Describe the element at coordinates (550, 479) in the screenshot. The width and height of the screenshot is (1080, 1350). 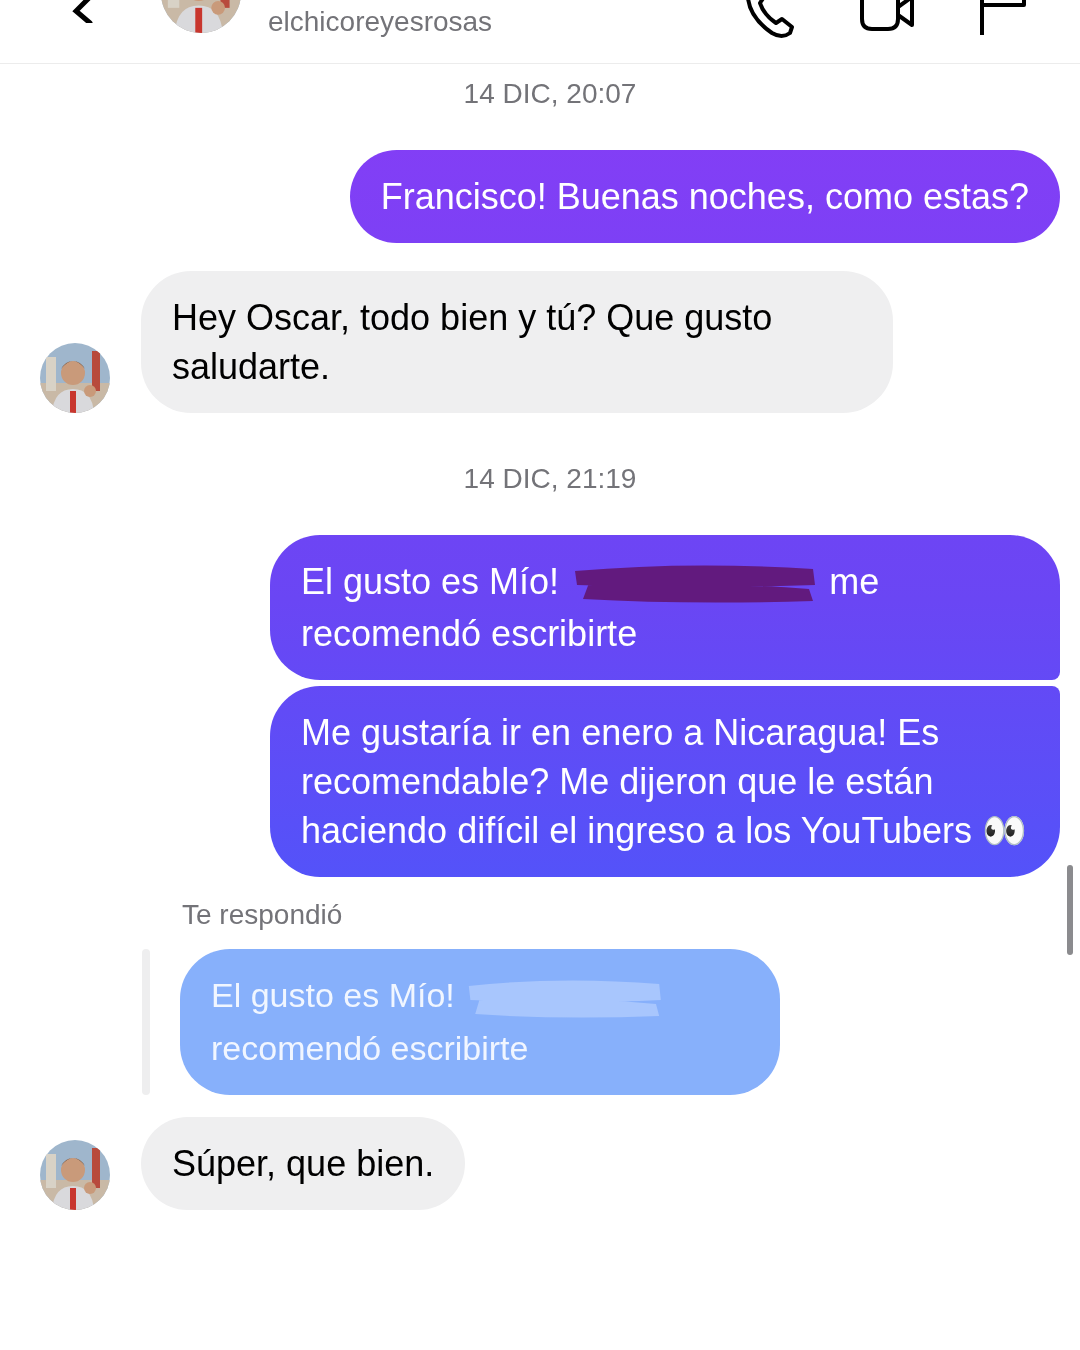
I see `timestamp: 14 DIC, 21:19` at that location.